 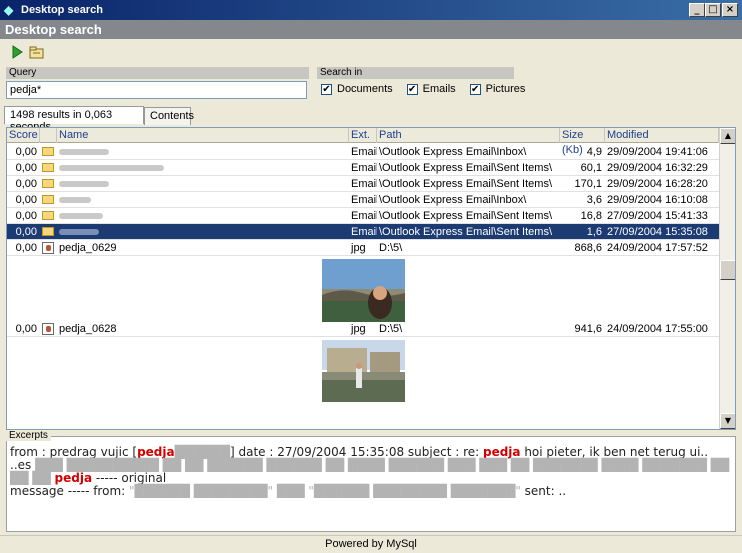 I want to click on size-cell: 4,9, so click(x=594, y=152).